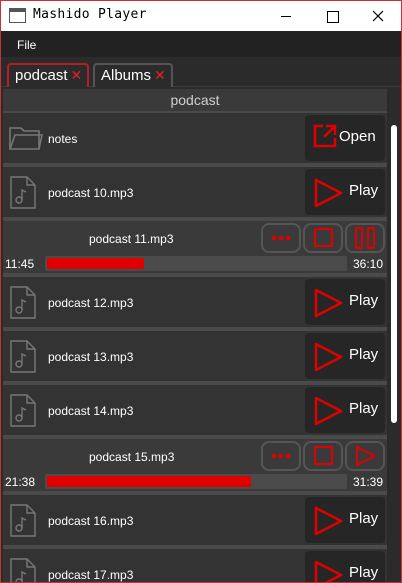 The width and height of the screenshot is (402, 583). What do you see at coordinates (195, 564) in the screenshot?
I see `list-item: podcast 17.mp3 Play` at bounding box center [195, 564].